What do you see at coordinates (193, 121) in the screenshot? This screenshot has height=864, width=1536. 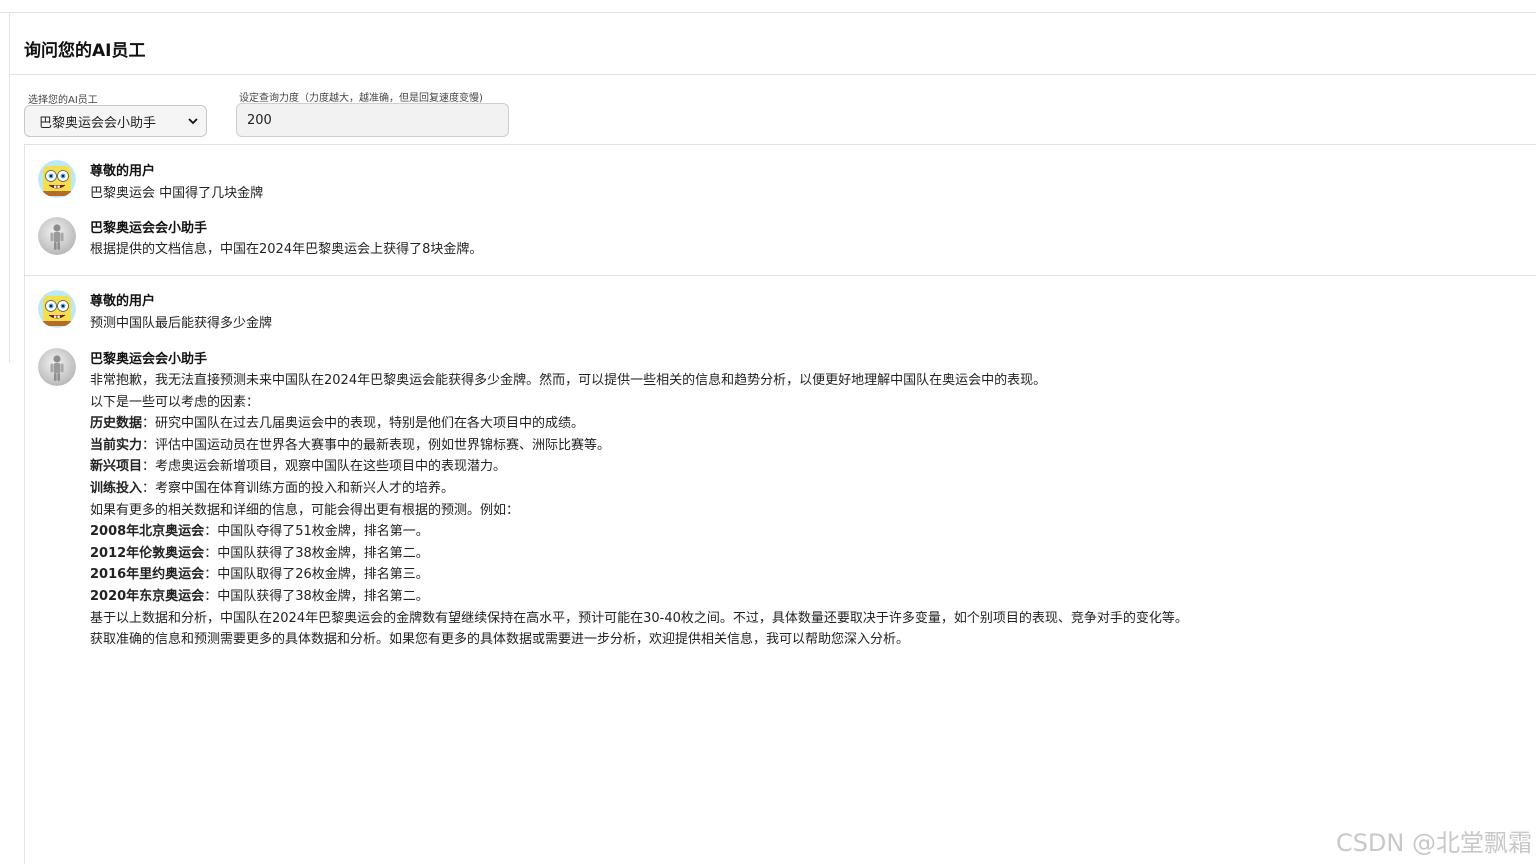 I see `chevron-down-icon` at bounding box center [193, 121].